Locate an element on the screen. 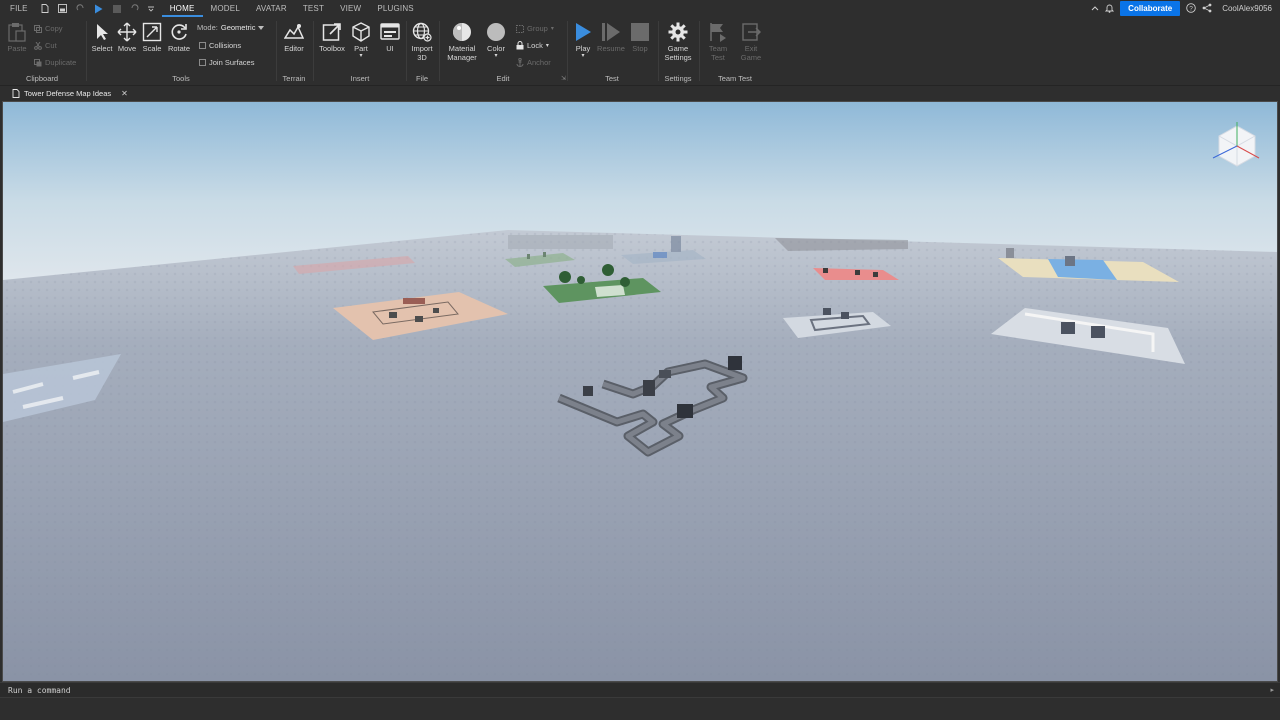 The height and width of the screenshot is (720, 1280). clipboard-group: Paste Copy Cut Duplicate Clipboard is located at coordinates (42, 51).